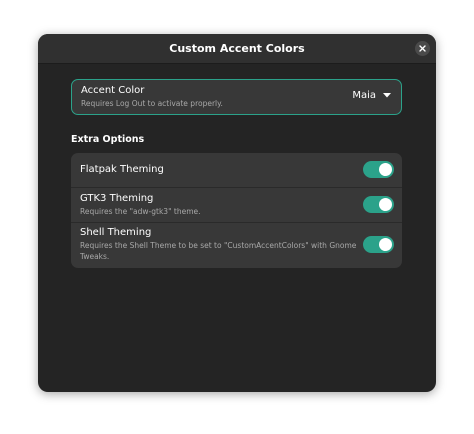  I want to click on accent-color-dropdown: Maia, so click(371, 95).